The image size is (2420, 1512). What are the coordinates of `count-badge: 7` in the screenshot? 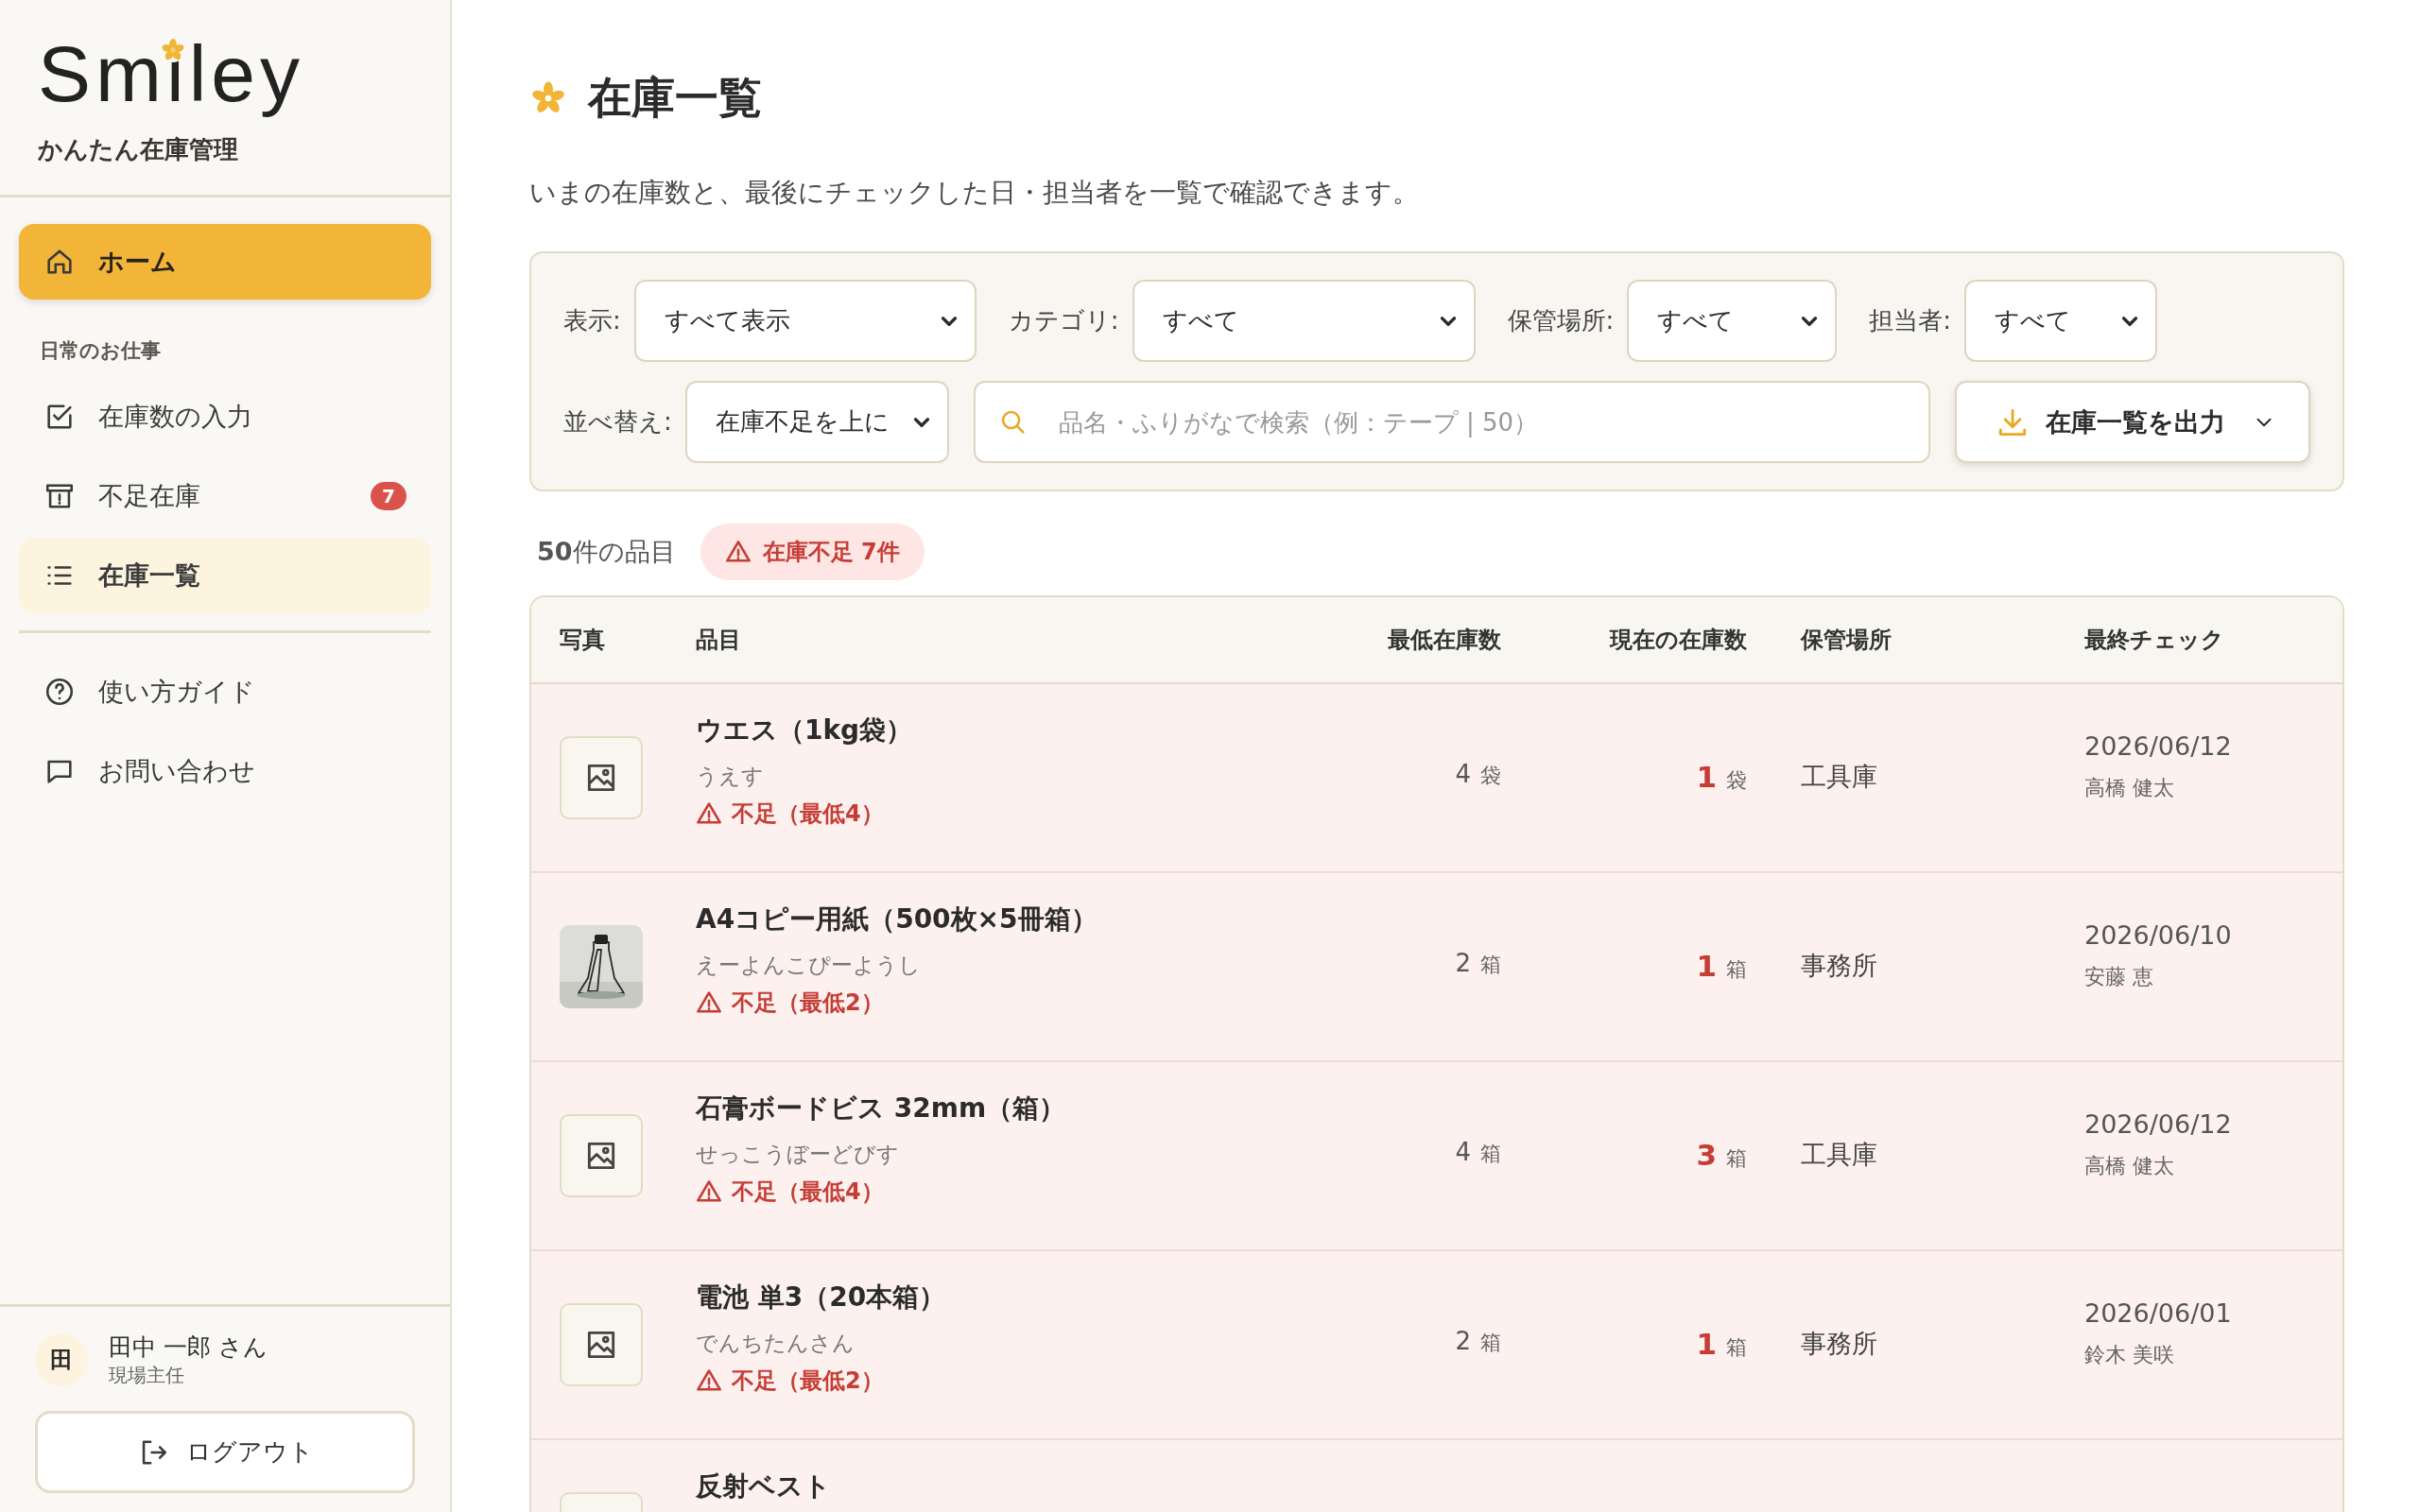 It's located at (389, 495).